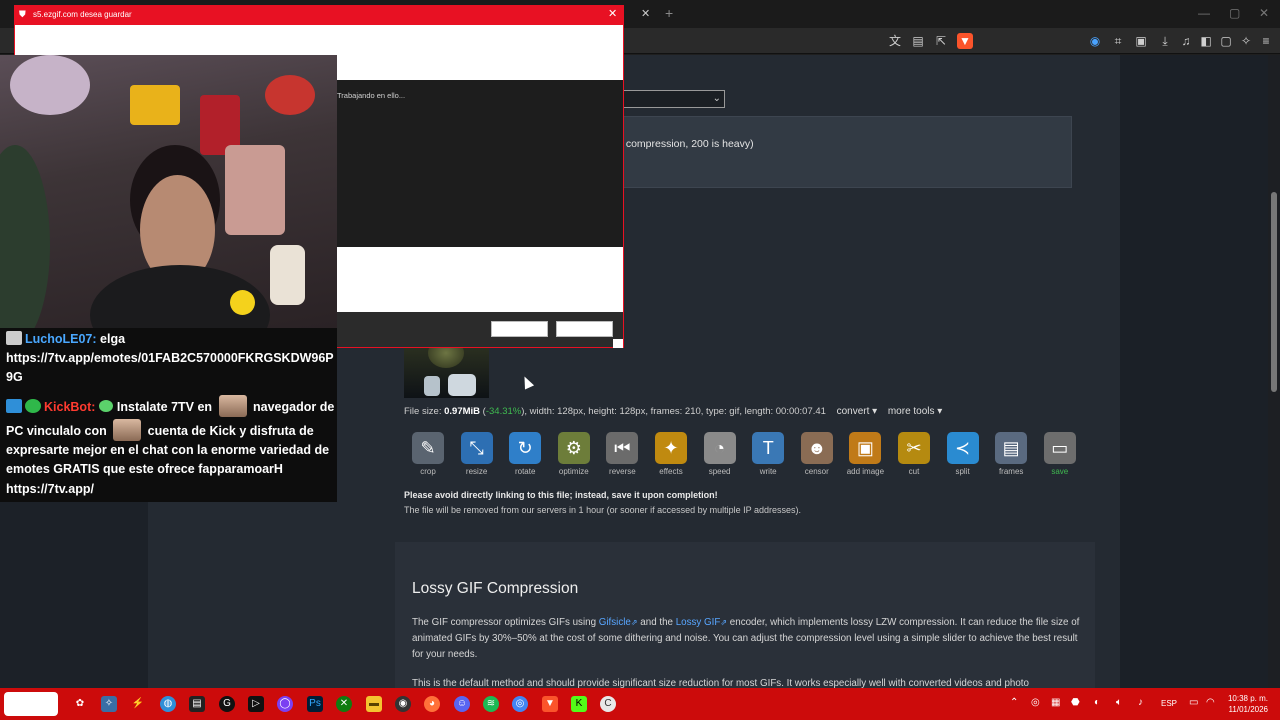 The height and width of the screenshot is (720, 1280). Describe the element at coordinates (1274, 292) in the screenshot. I see `scrollbar-thumb` at that location.